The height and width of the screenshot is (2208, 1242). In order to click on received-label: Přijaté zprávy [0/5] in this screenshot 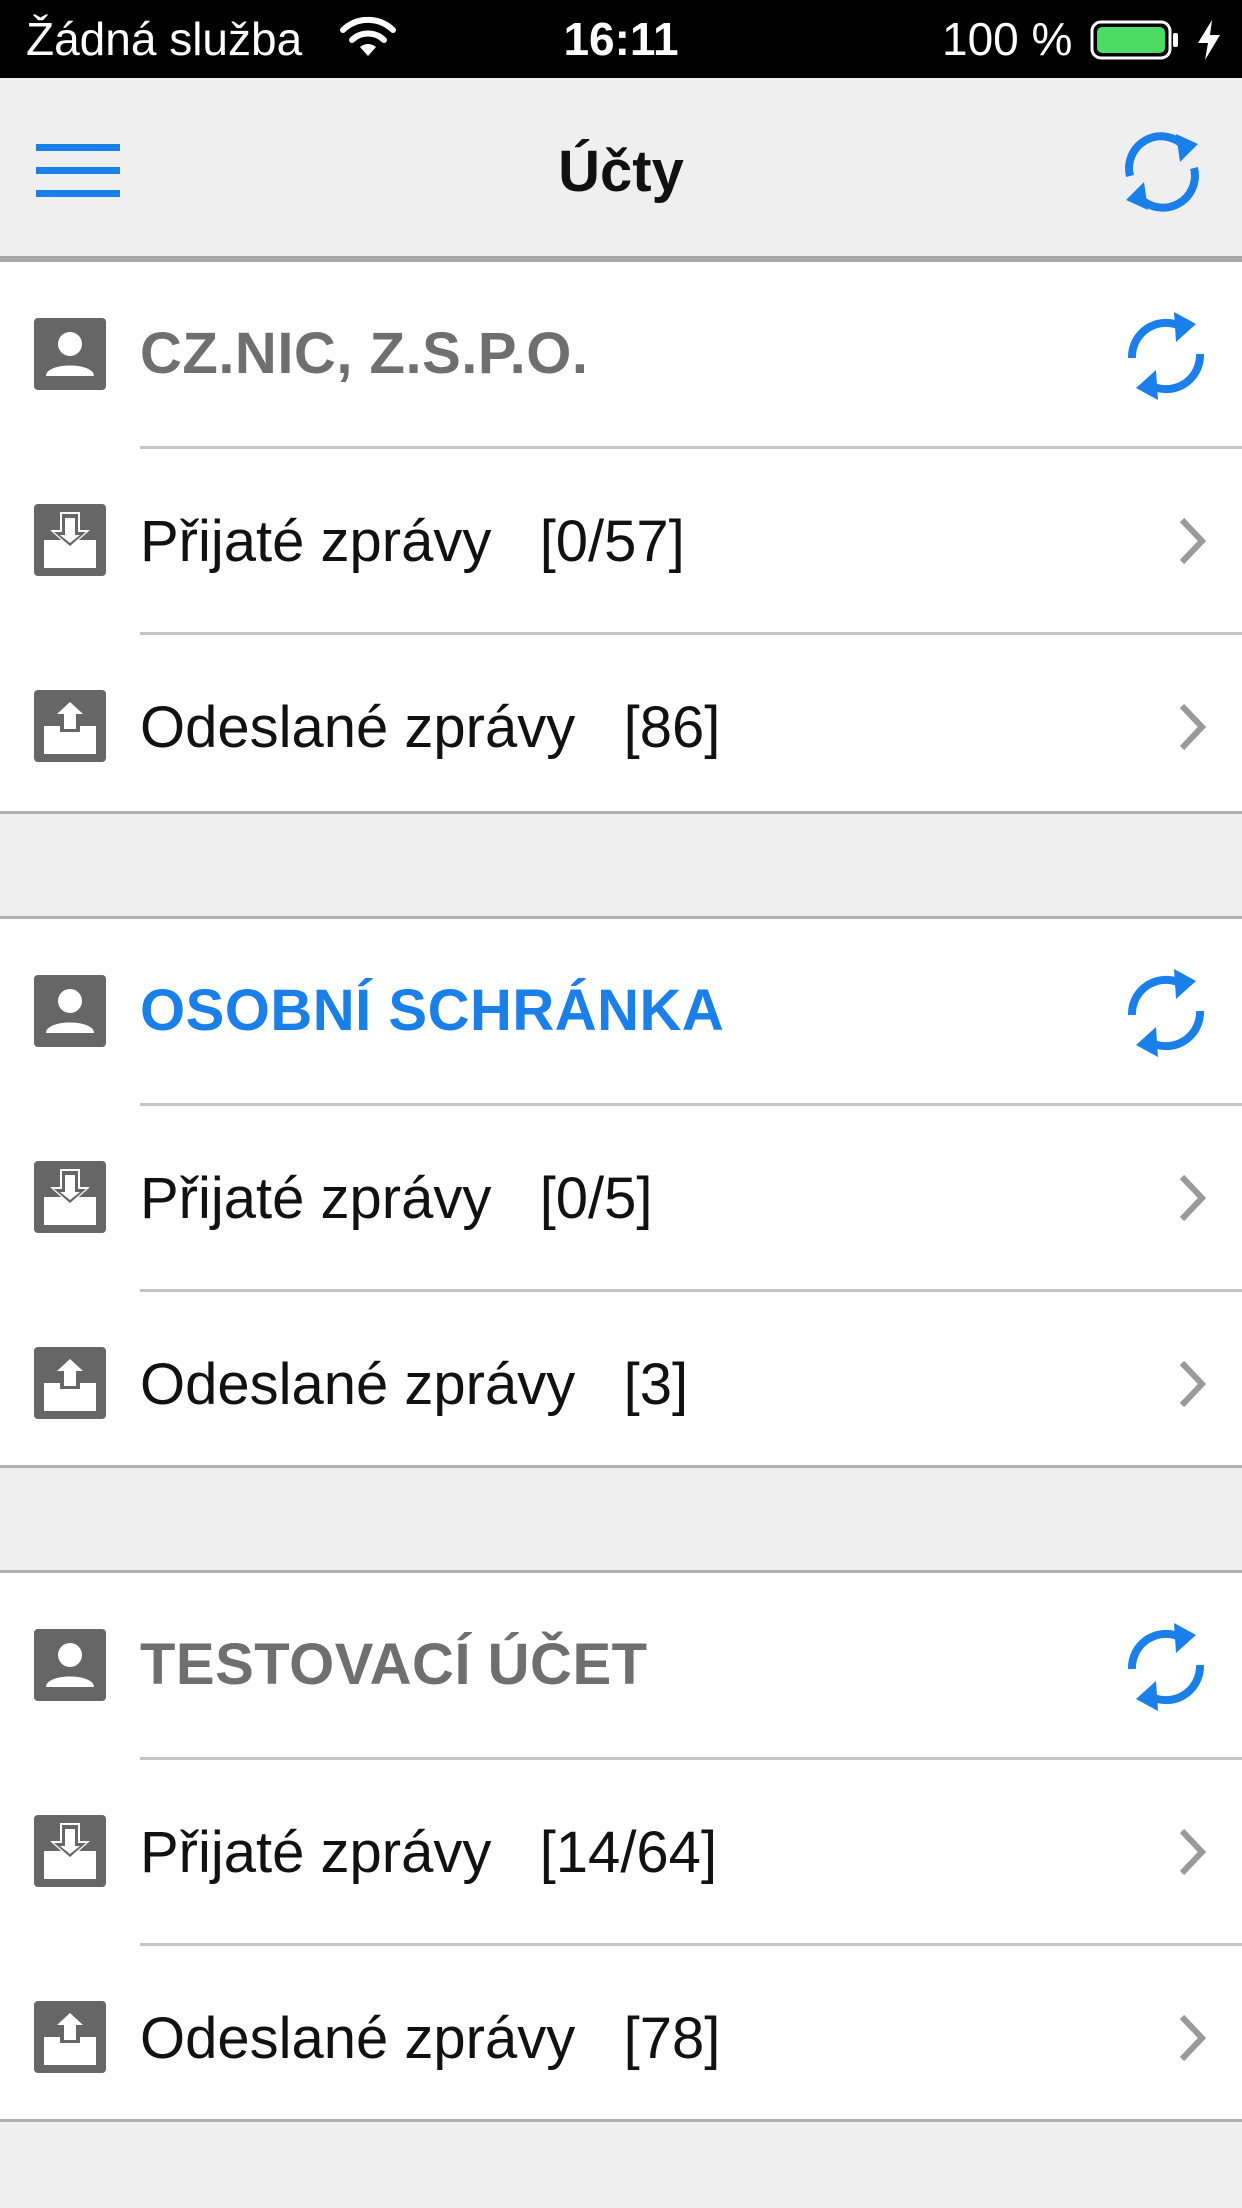, I will do `click(396, 1199)`.